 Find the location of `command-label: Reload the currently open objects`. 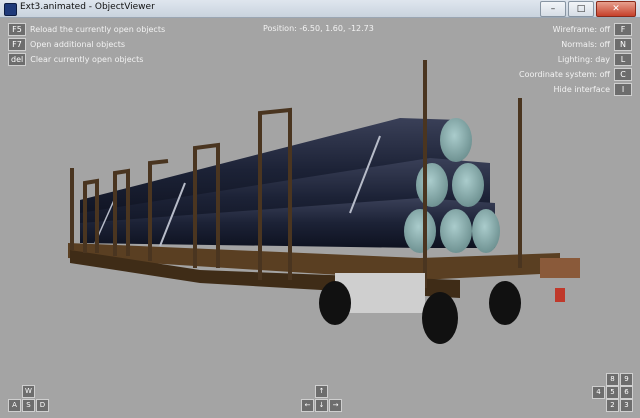

command-label: Reload the currently open objects is located at coordinates (98, 29).